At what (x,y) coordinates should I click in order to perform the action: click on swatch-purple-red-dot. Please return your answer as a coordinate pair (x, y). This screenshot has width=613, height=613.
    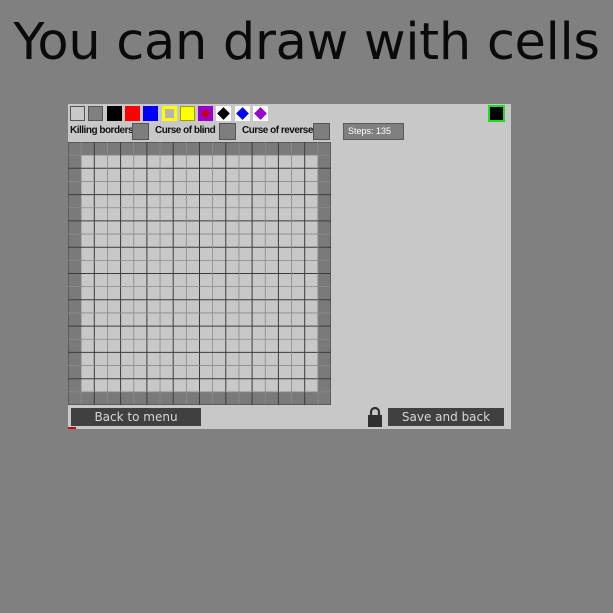
    Looking at the image, I should click on (206, 113).